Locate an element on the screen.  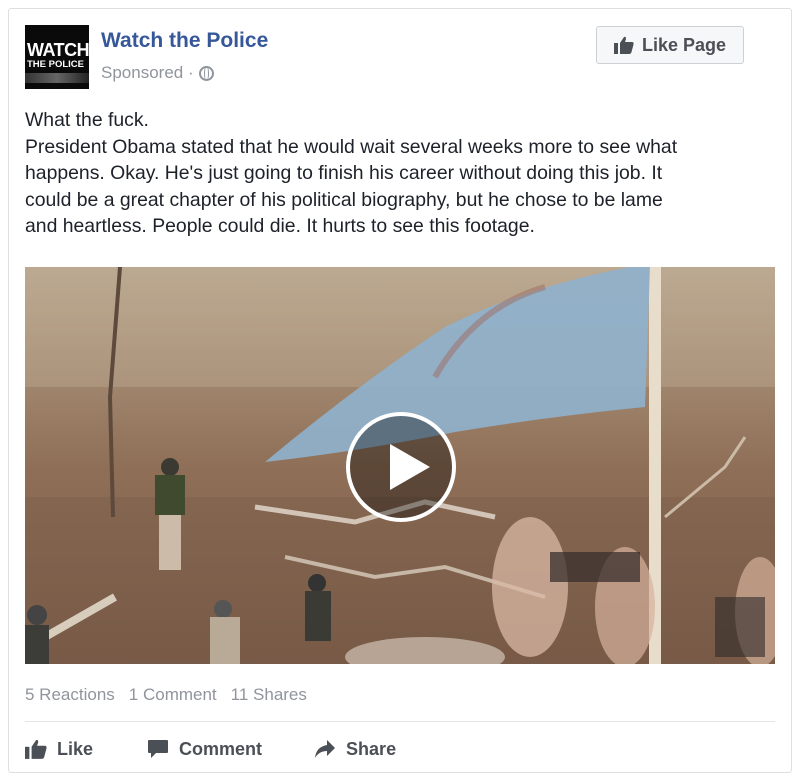
play-icon is located at coordinates (401, 467).